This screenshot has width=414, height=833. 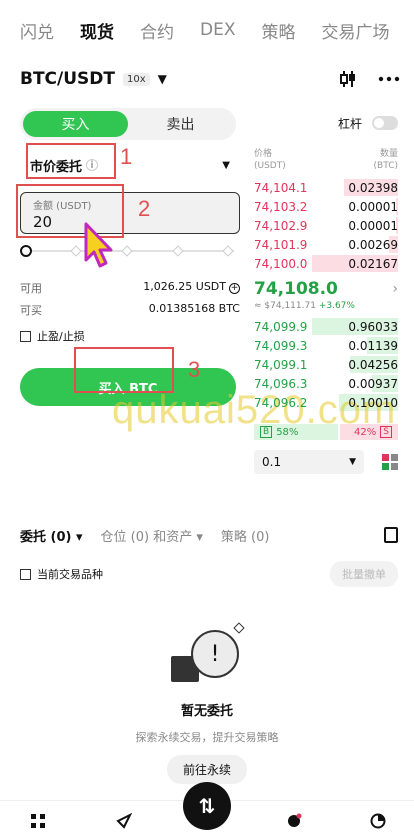 What do you see at coordinates (75, 124) in the screenshot?
I see `buy-tab: 买入` at bounding box center [75, 124].